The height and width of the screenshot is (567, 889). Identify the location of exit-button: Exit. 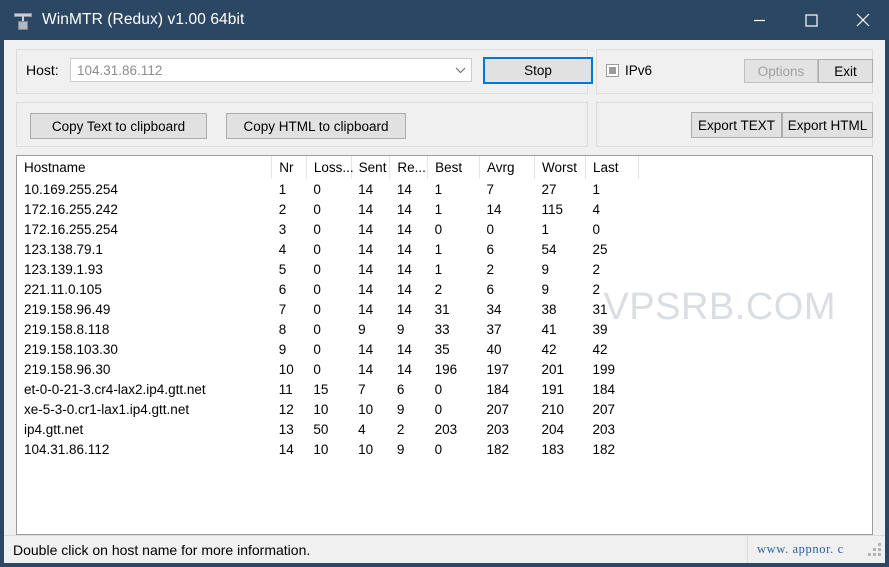
(845, 71).